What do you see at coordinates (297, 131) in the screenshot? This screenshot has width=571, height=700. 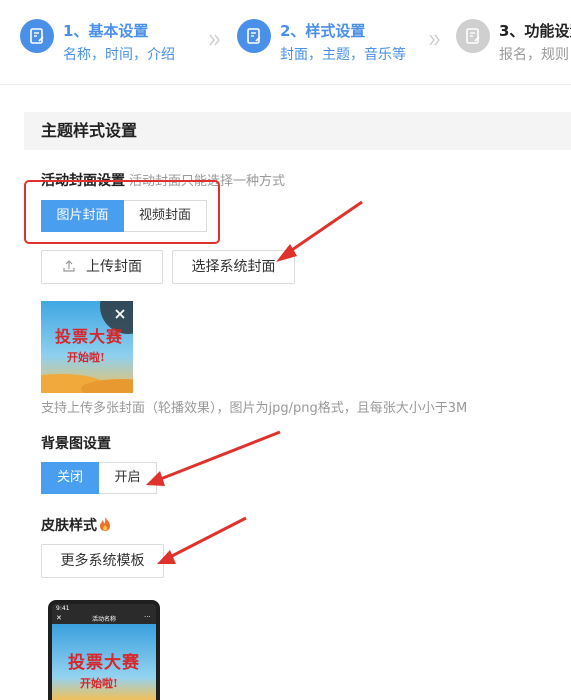 I see `section-title: 主题样式设置` at bounding box center [297, 131].